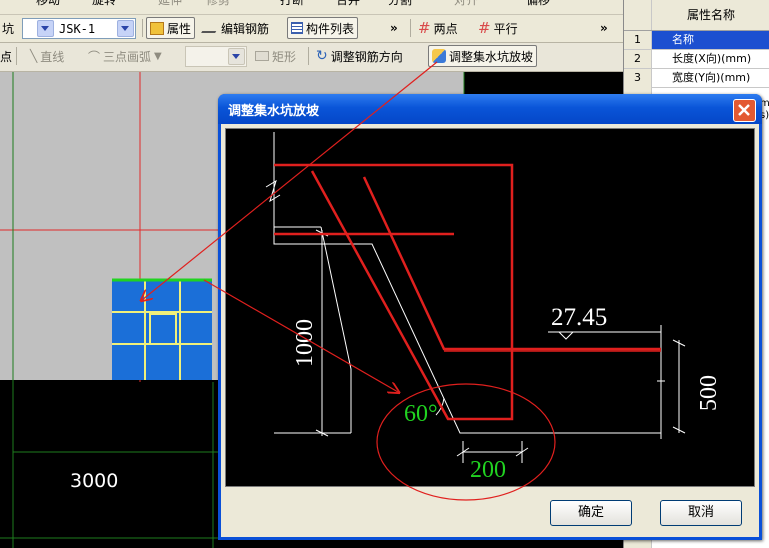 The height and width of the screenshot is (548, 769). What do you see at coordinates (348, 4) in the screenshot?
I see `merge-button: 合并` at bounding box center [348, 4].